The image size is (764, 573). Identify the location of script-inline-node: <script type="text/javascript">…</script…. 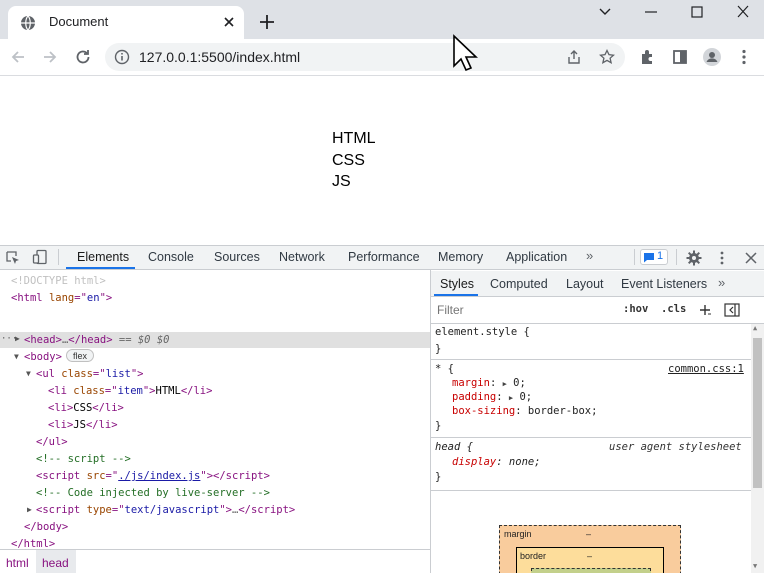
(165, 510).